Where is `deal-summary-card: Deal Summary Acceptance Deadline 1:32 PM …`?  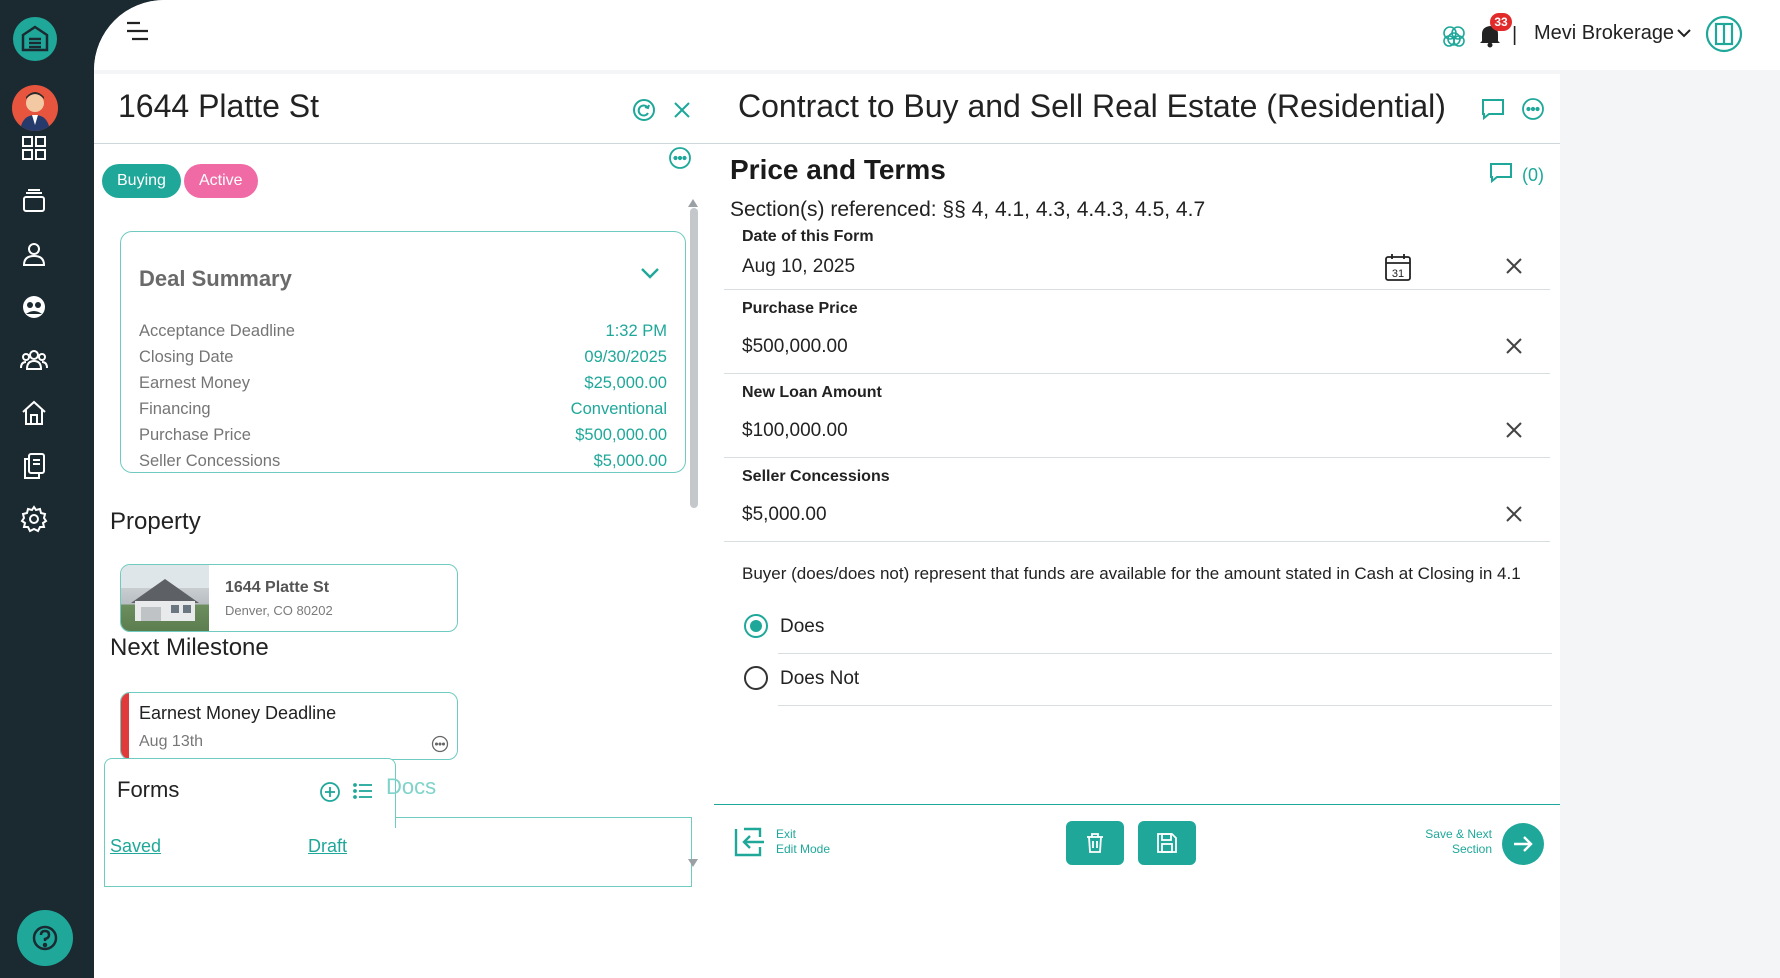
deal-summary-card: Deal Summary Acceptance Deadline 1:32 PM … is located at coordinates (403, 352).